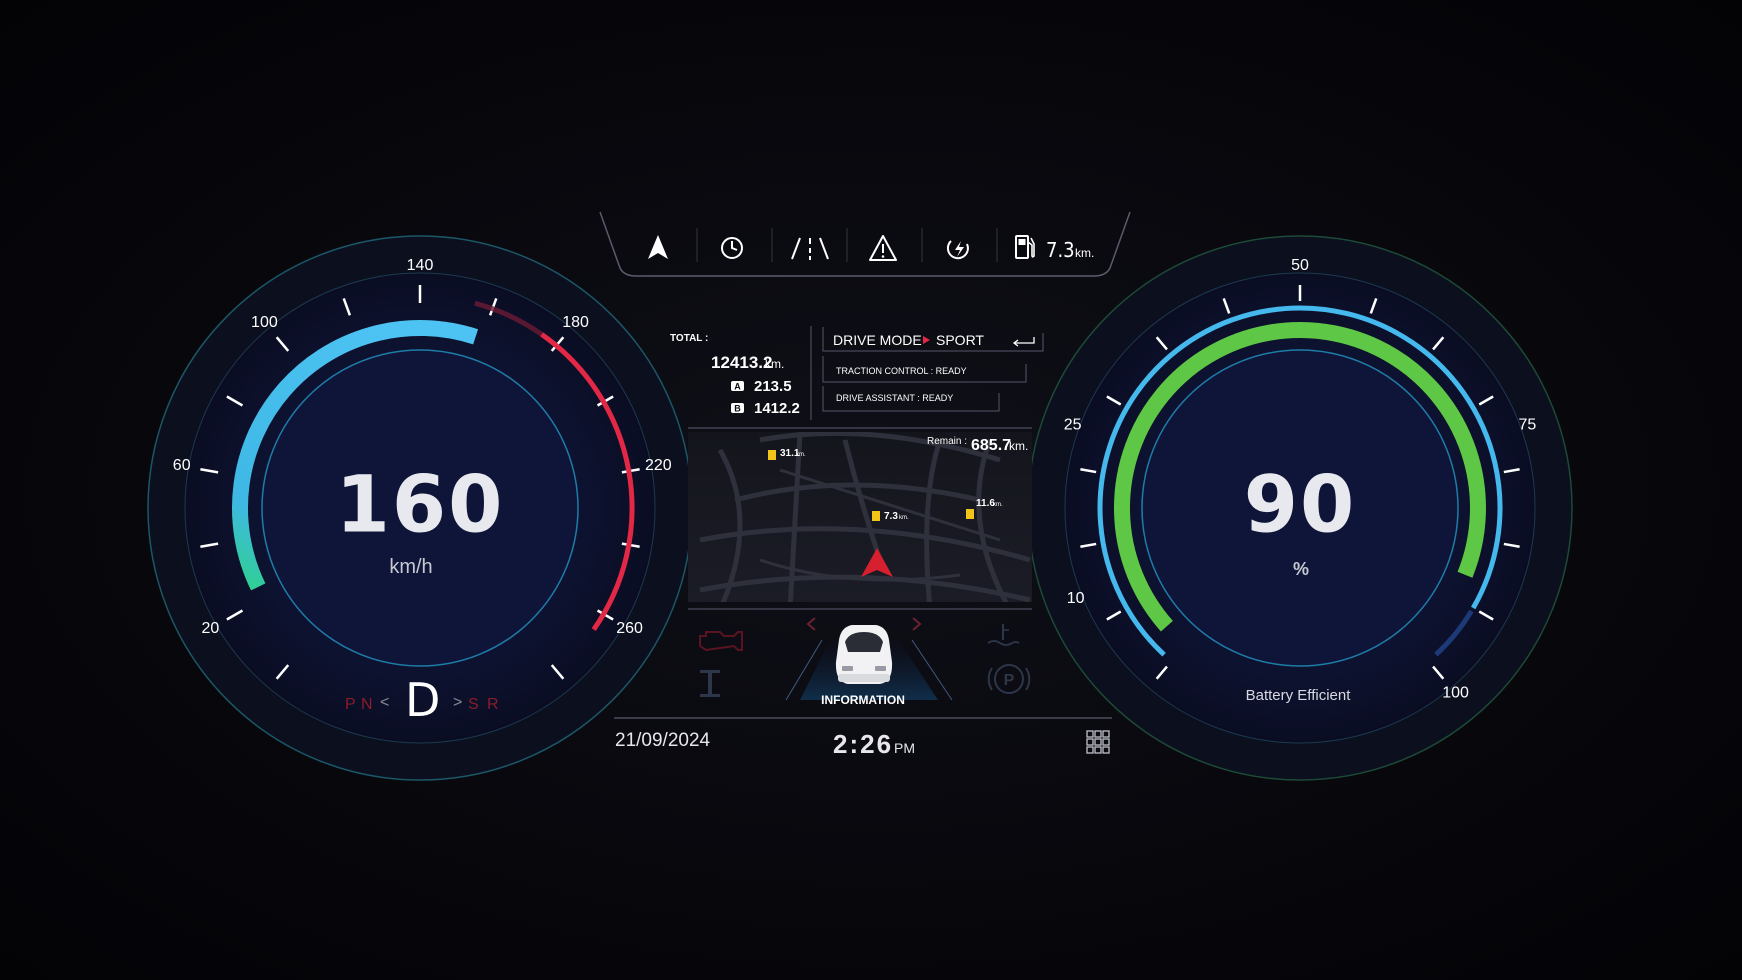 This screenshot has width=1742, height=980. I want to click on fuel-range-unit: km., so click(1084, 253).